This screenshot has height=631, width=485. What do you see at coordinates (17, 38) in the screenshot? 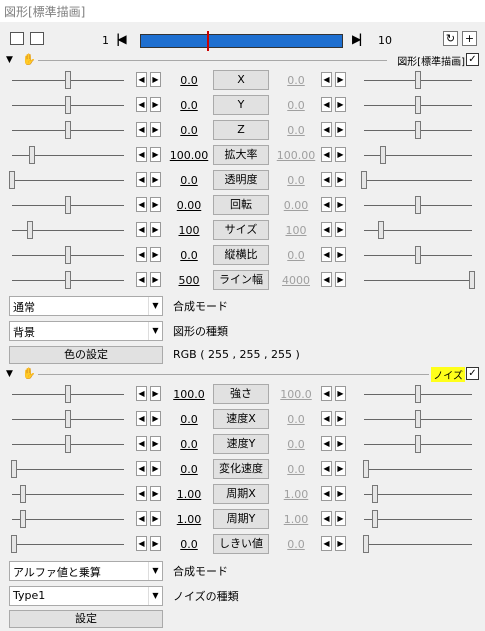
I see `camera-icon` at bounding box center [17, 38].